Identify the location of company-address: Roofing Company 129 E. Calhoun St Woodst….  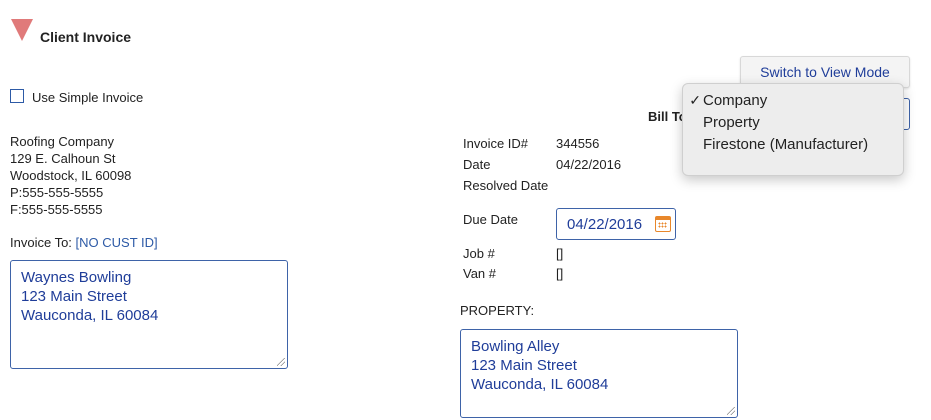
(70, 175).